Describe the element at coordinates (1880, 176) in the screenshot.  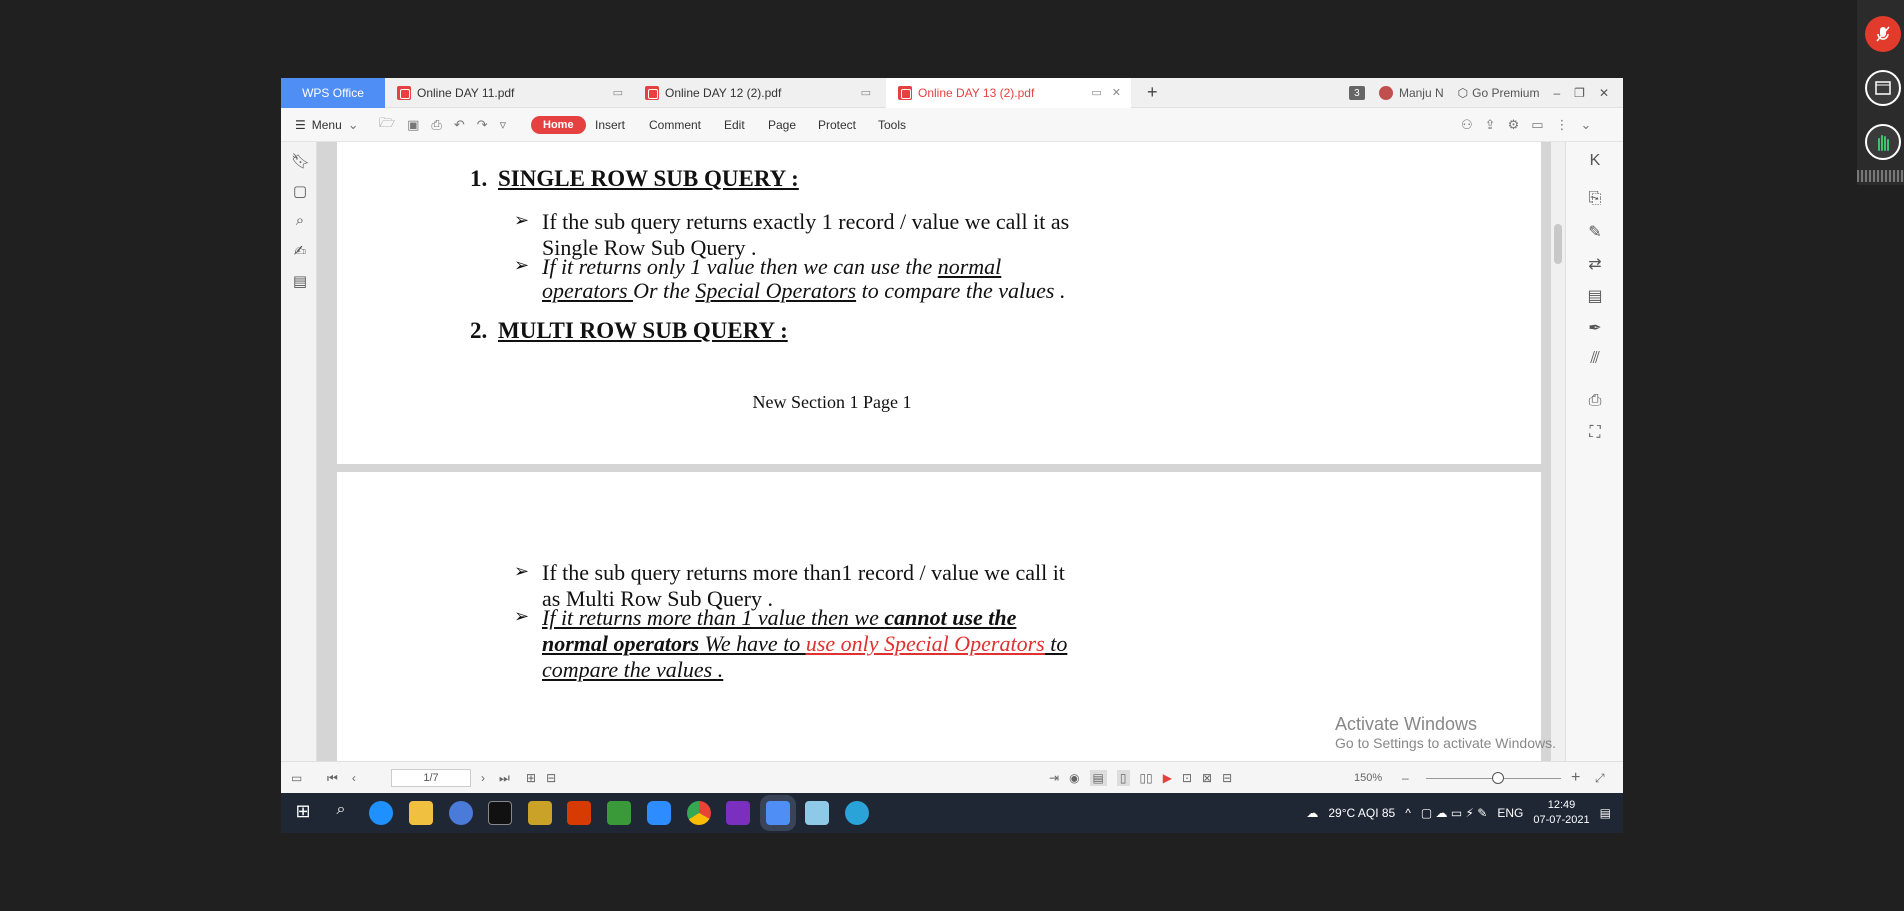
I see `meeting-handle` at that location.